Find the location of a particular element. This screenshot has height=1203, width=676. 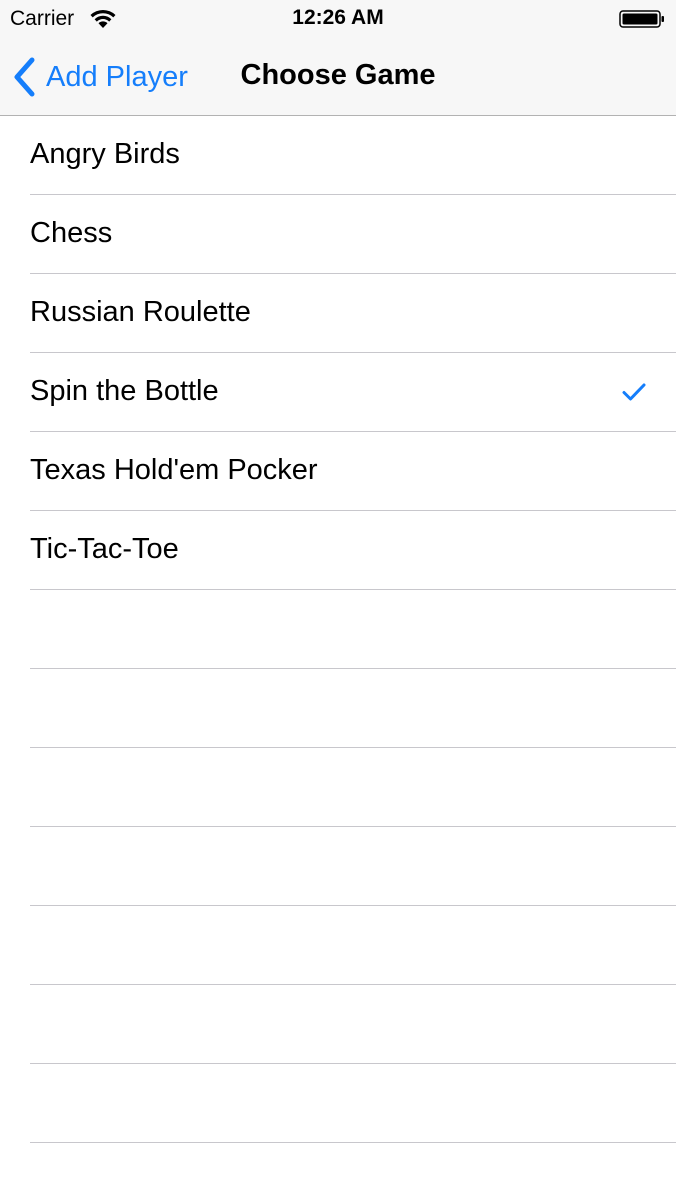

battery-icon is located at coordinates (641, 19).